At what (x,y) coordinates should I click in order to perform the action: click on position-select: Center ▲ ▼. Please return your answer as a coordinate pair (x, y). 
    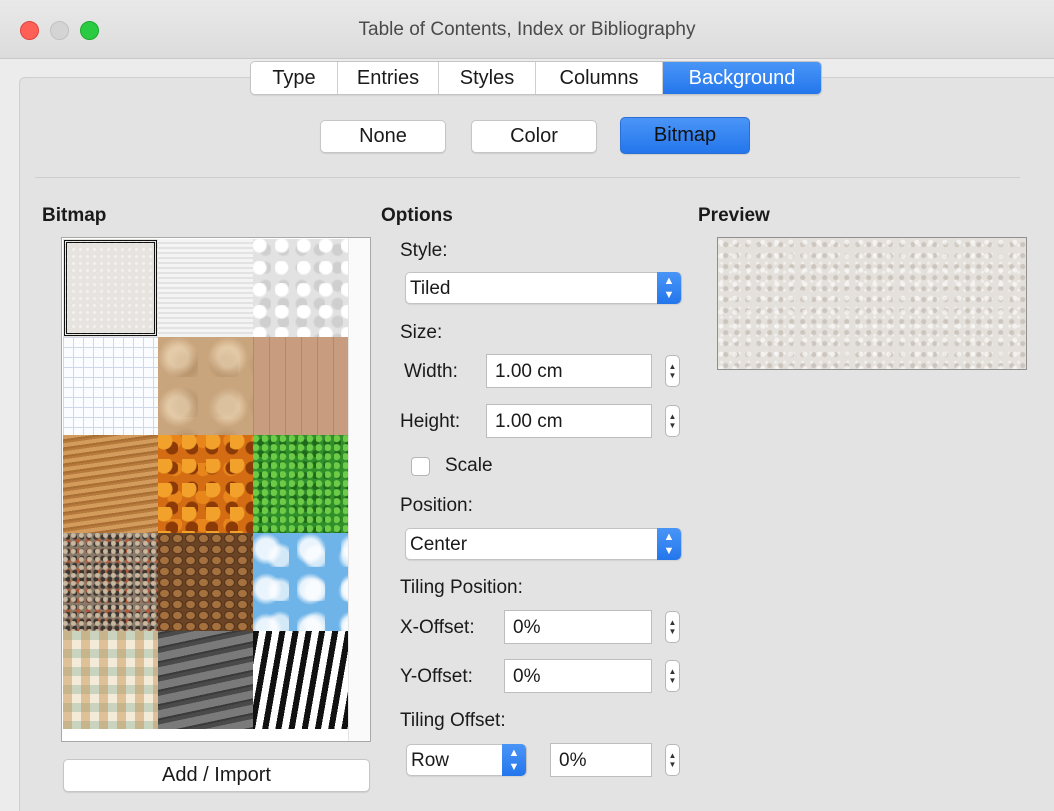
    Looking at the image, I should click on (543, 544).